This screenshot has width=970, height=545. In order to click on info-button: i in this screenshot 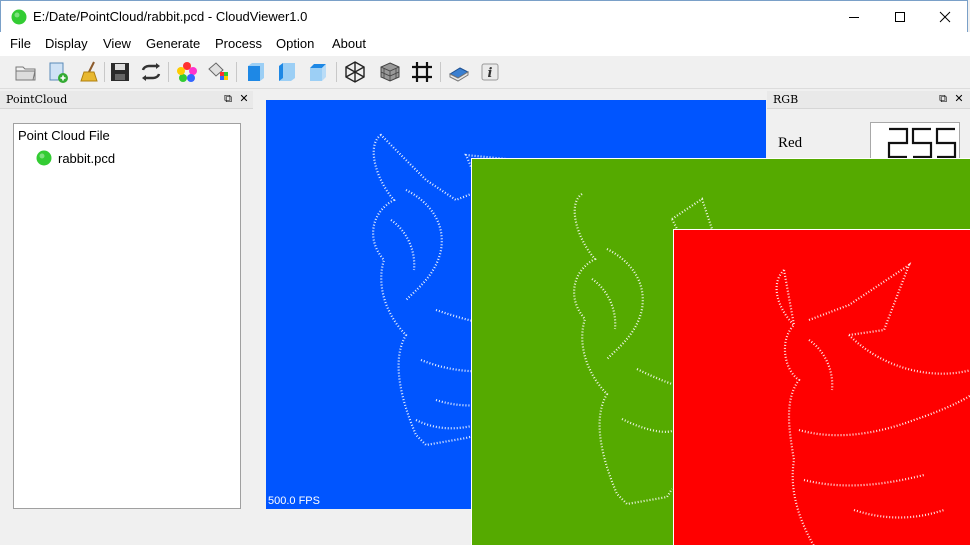, I will do `click(490, 72)`.